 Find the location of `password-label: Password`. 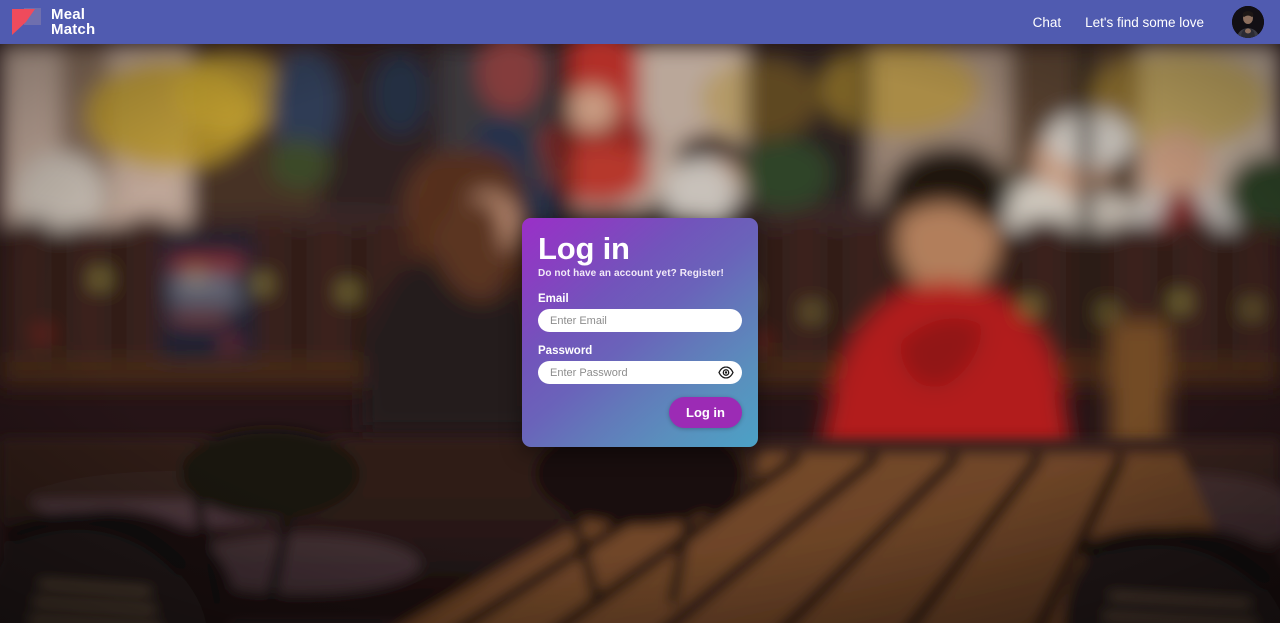

password-label: Password is located at coordinates (565, 351).